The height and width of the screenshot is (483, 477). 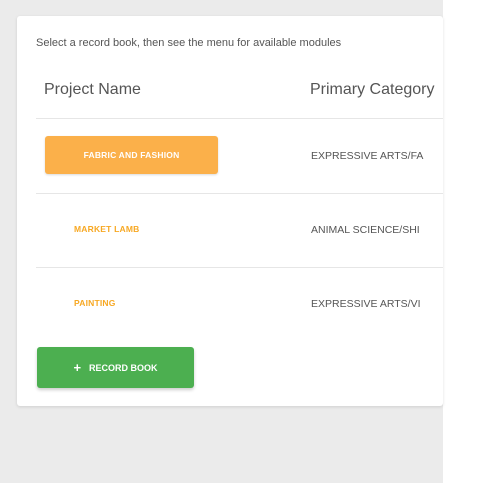 What do you see at coordinates (372, 89) in the screenshot?
I see `column-header-primary-category: Primary Category` at bounding box center [372, 89].